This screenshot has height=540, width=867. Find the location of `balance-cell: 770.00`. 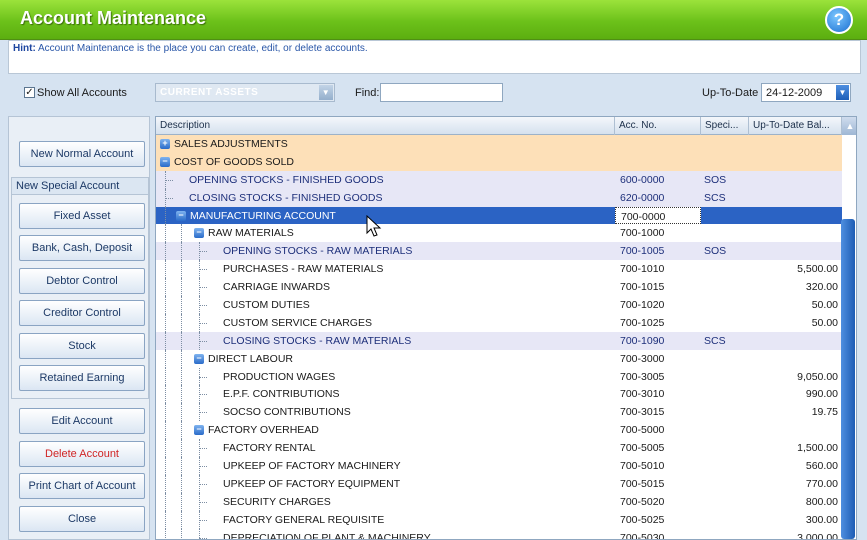

balance-cell: 770.00 is located at coordinates (821, 483).